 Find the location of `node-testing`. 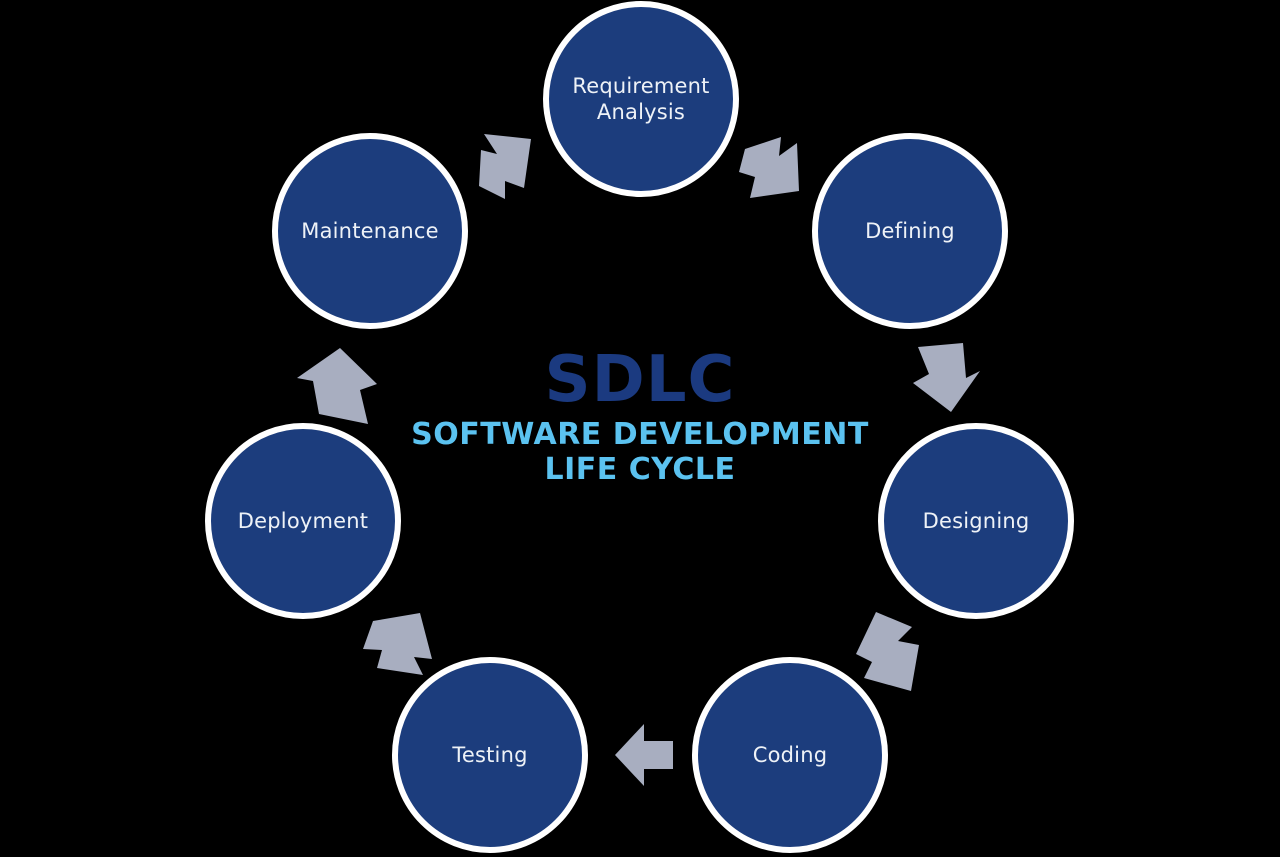

node-testing is located at coordinates (490, 755).